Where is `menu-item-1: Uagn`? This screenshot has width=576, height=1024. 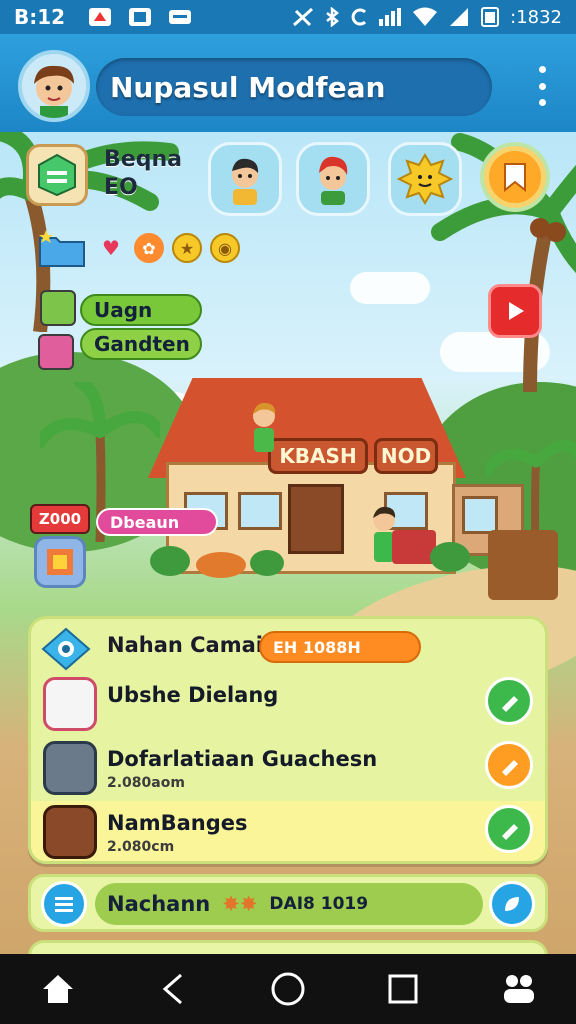 menu-item-1: Uagn is located at coordinates (141, 310).